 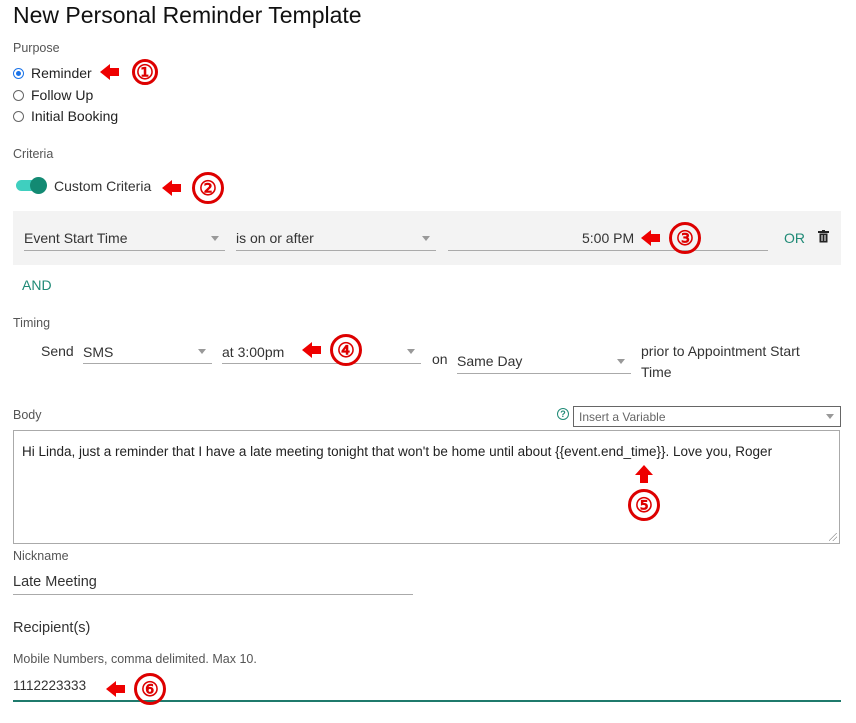 What do you see at coordinates (61, 73) in the screenshot?
I see `radio-reminder-label: Reminder` at bounding box center [61, 73].